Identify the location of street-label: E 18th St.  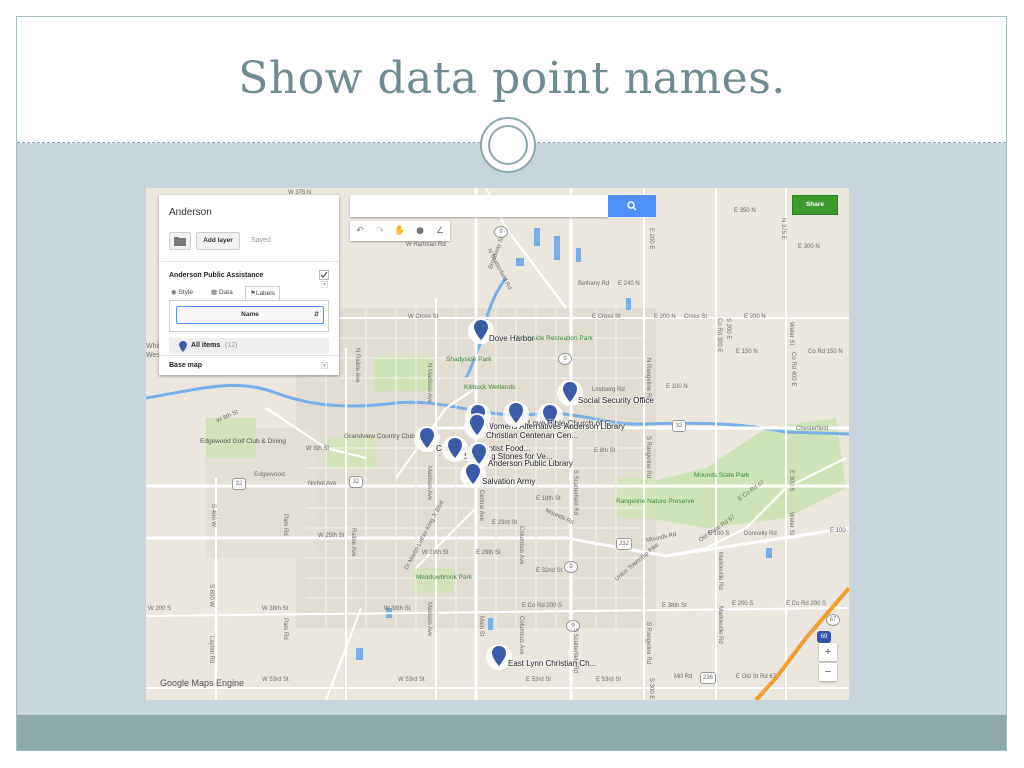
(548, 499).